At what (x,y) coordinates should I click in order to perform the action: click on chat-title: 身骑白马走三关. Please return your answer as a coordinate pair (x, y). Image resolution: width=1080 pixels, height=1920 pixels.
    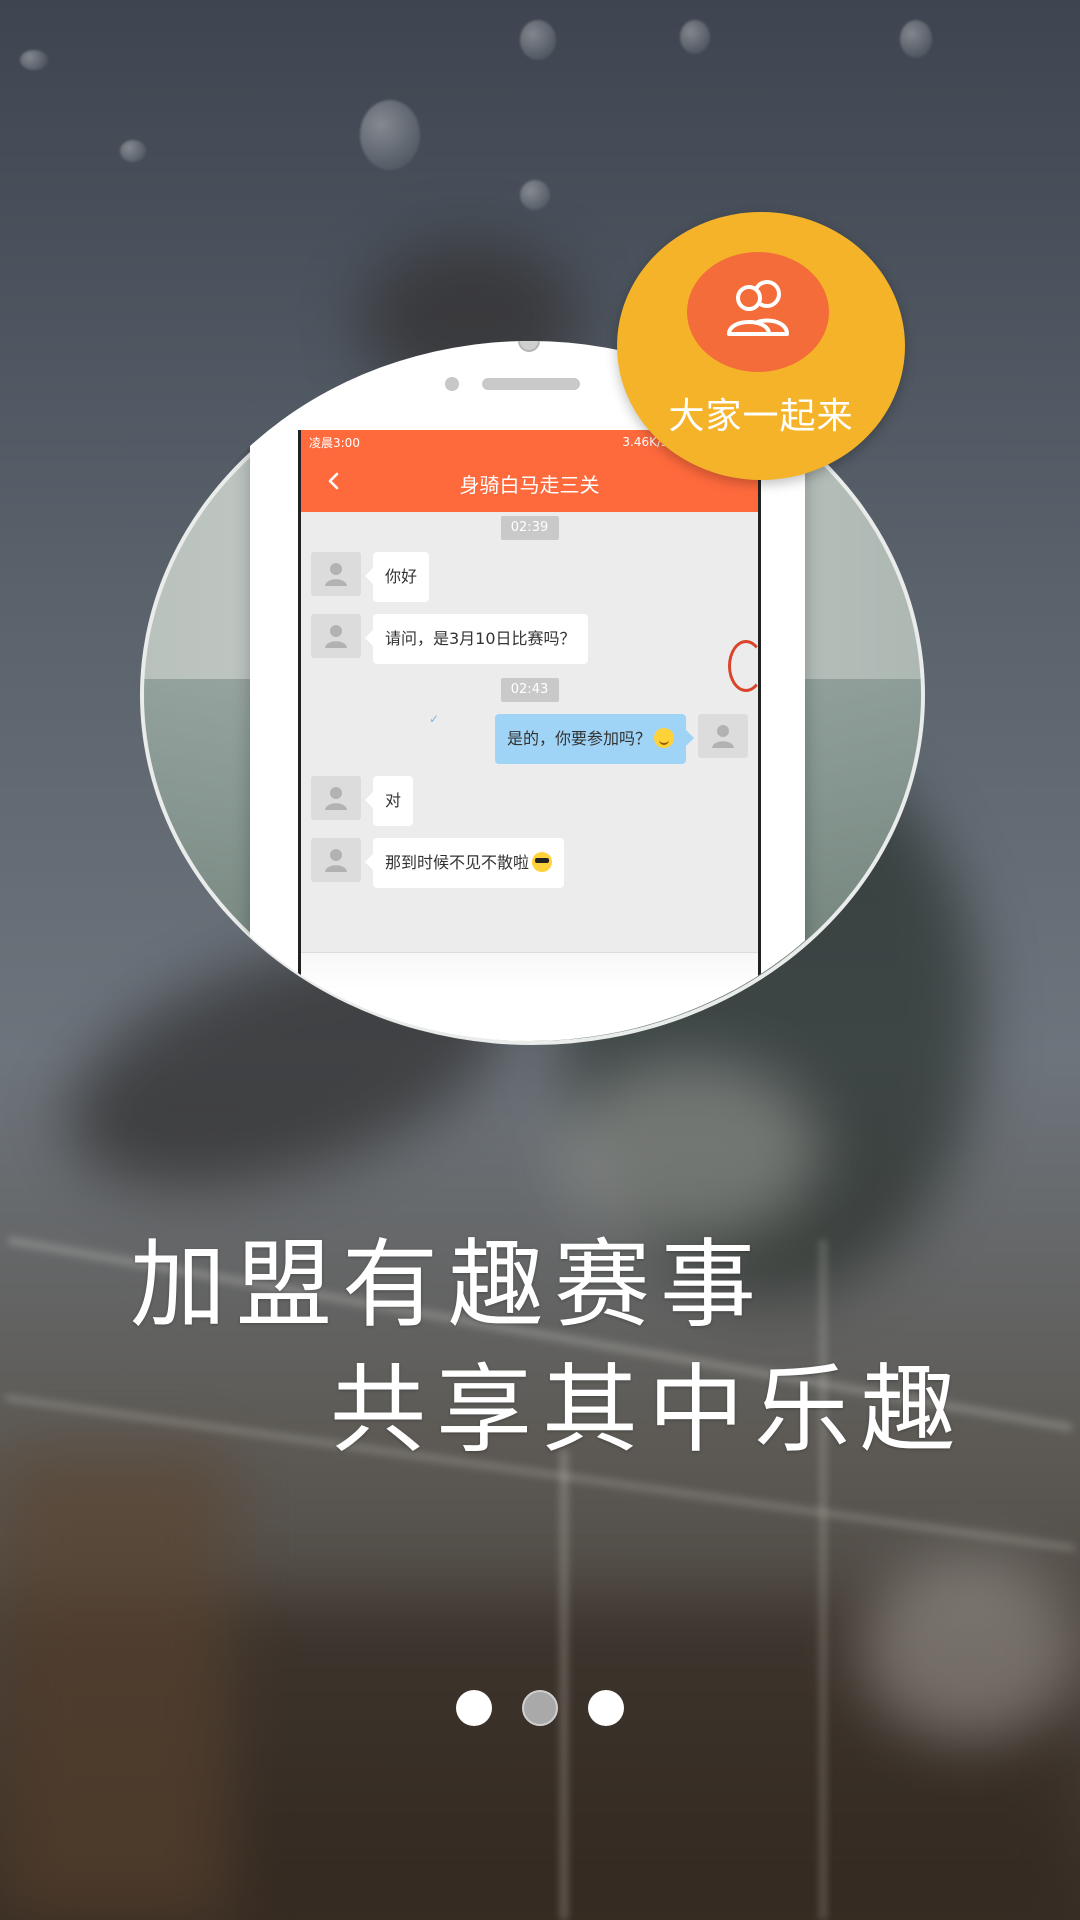
    Looking at the image, I should click on (529, 484).